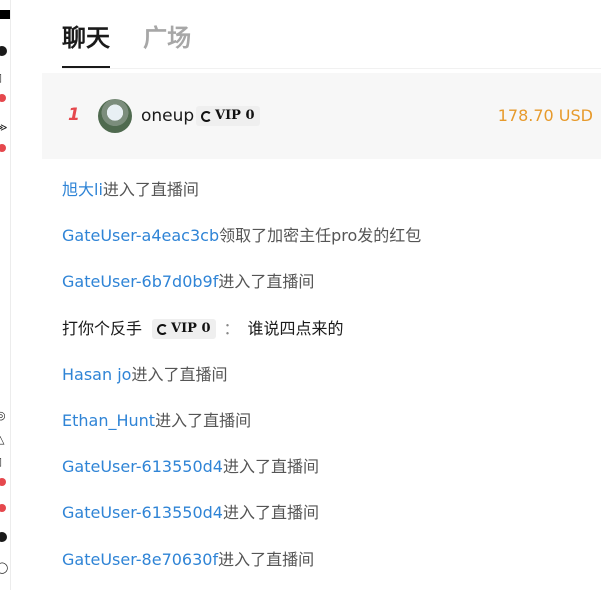 The image size is (601, 594). What do you see at coordinates (140, 44) in the screenshot?
I see `tab-bar: 聊天 广场` at bounding box center [140, 44].